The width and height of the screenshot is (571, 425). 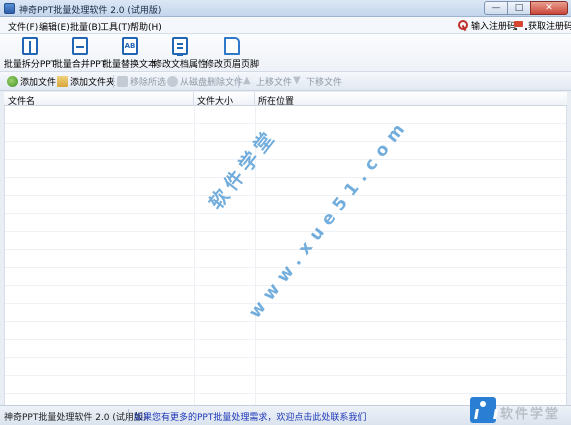 I want to click on enter-register-code-label: 输入注册码, so click(x=494, y=27).